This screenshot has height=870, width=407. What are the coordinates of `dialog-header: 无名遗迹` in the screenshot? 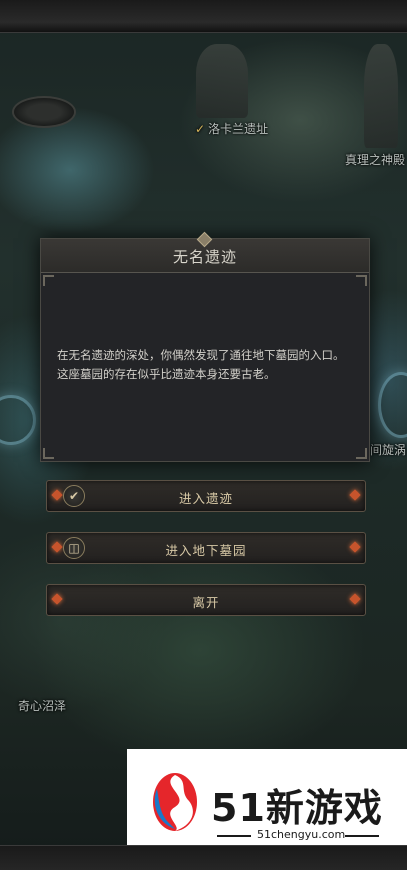 It's located at (205, 252).